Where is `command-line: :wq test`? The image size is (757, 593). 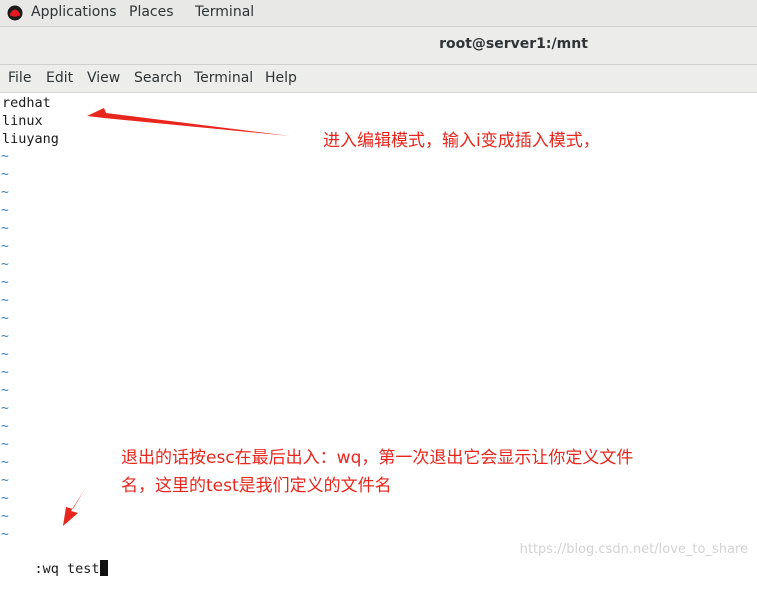 command-line: :wq test is located at coordinates (55, 568).